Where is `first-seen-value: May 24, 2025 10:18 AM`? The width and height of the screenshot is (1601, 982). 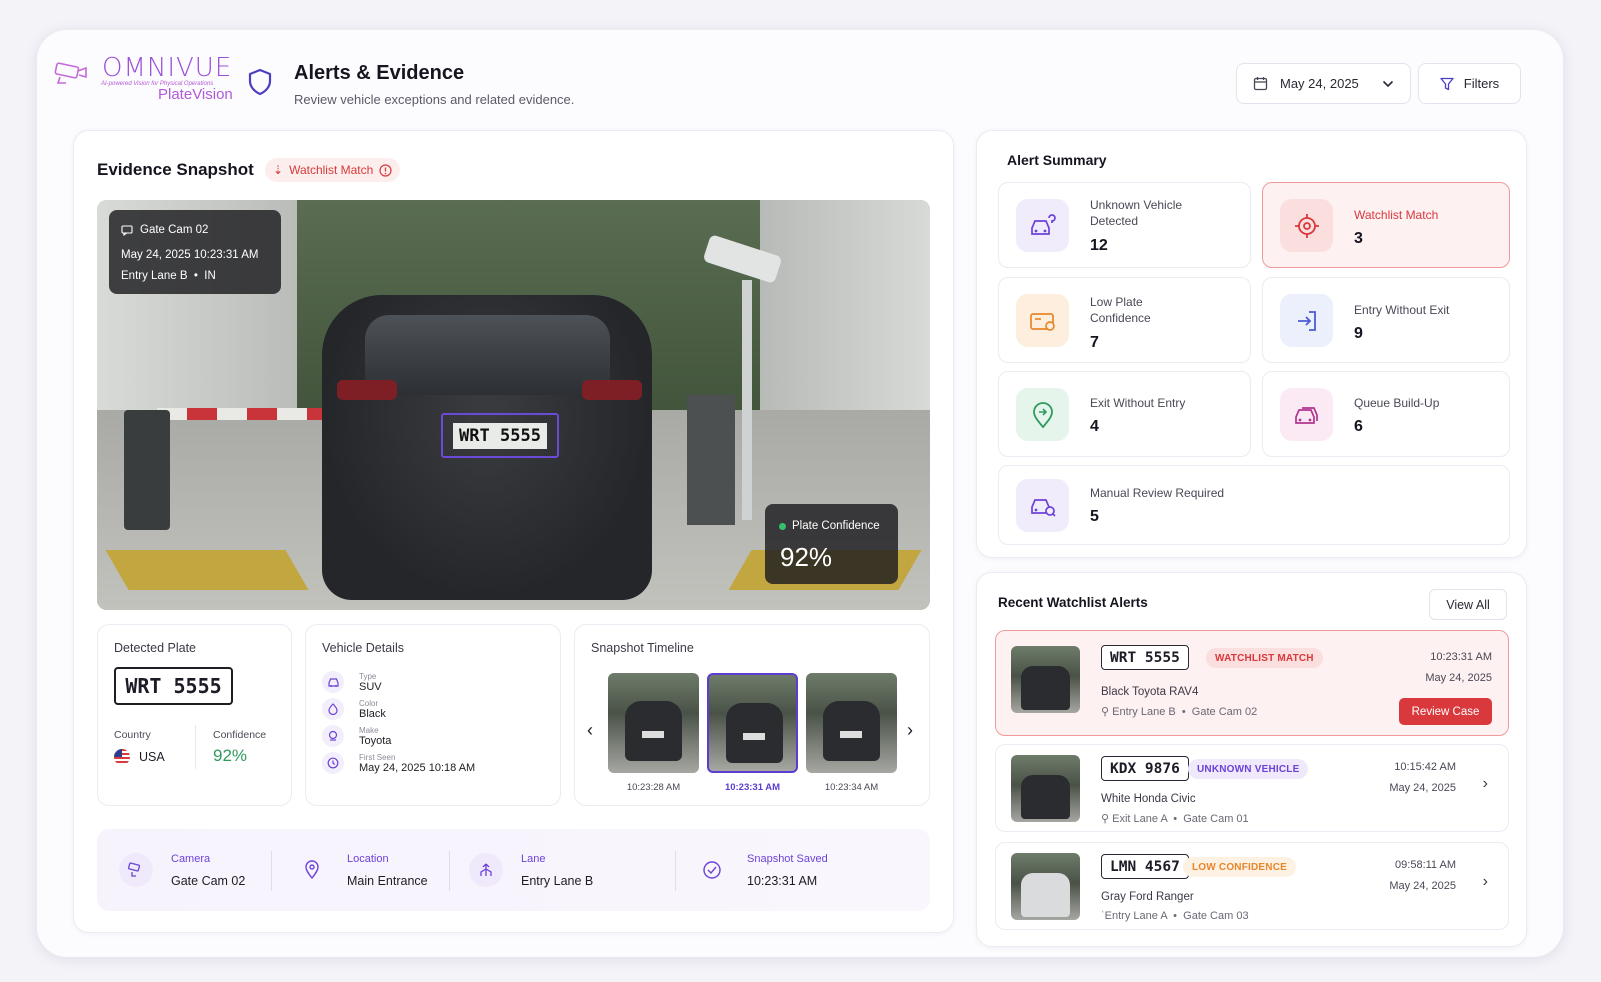 first-seen-value: May 24, 2025 10:18 AM is located at coordinates (417, 767).